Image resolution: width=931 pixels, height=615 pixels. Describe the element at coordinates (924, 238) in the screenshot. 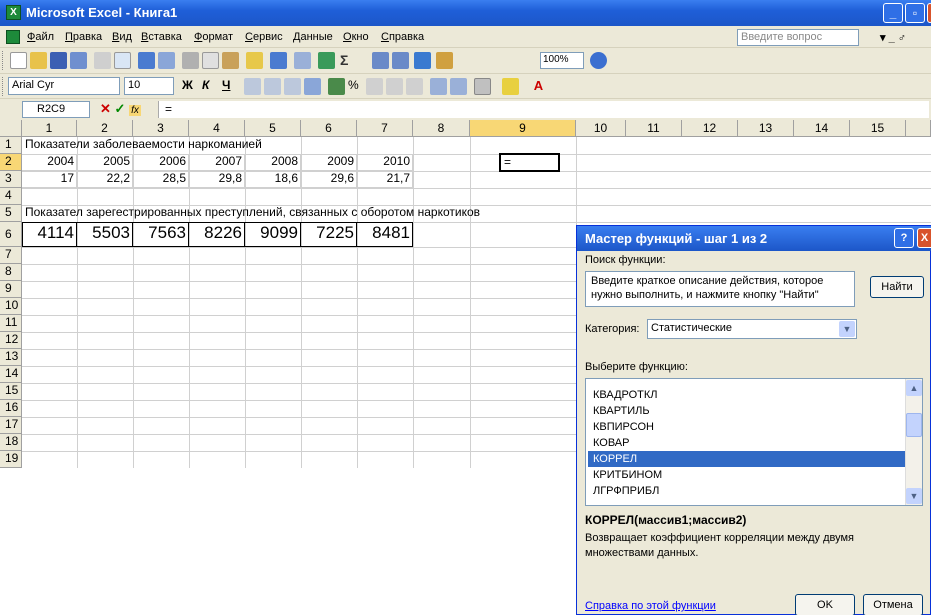

I see `dialog-close-button: X` at that location.